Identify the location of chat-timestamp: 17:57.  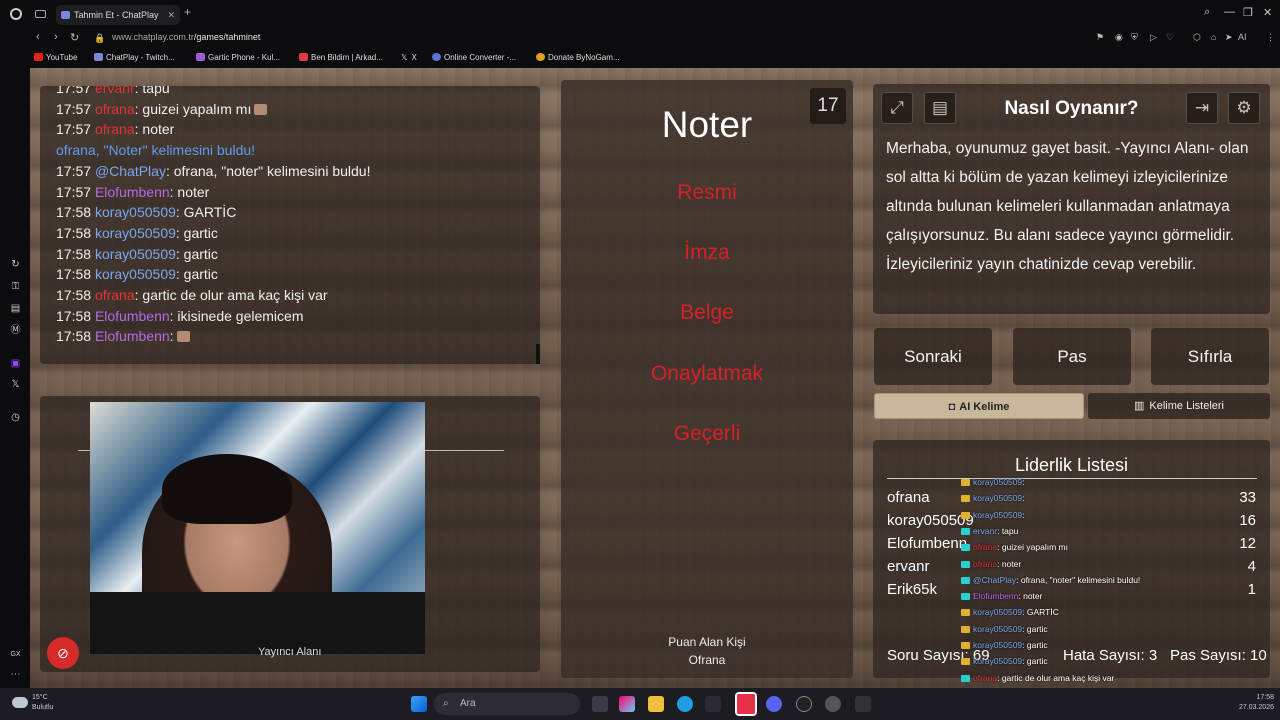
(74, 91).